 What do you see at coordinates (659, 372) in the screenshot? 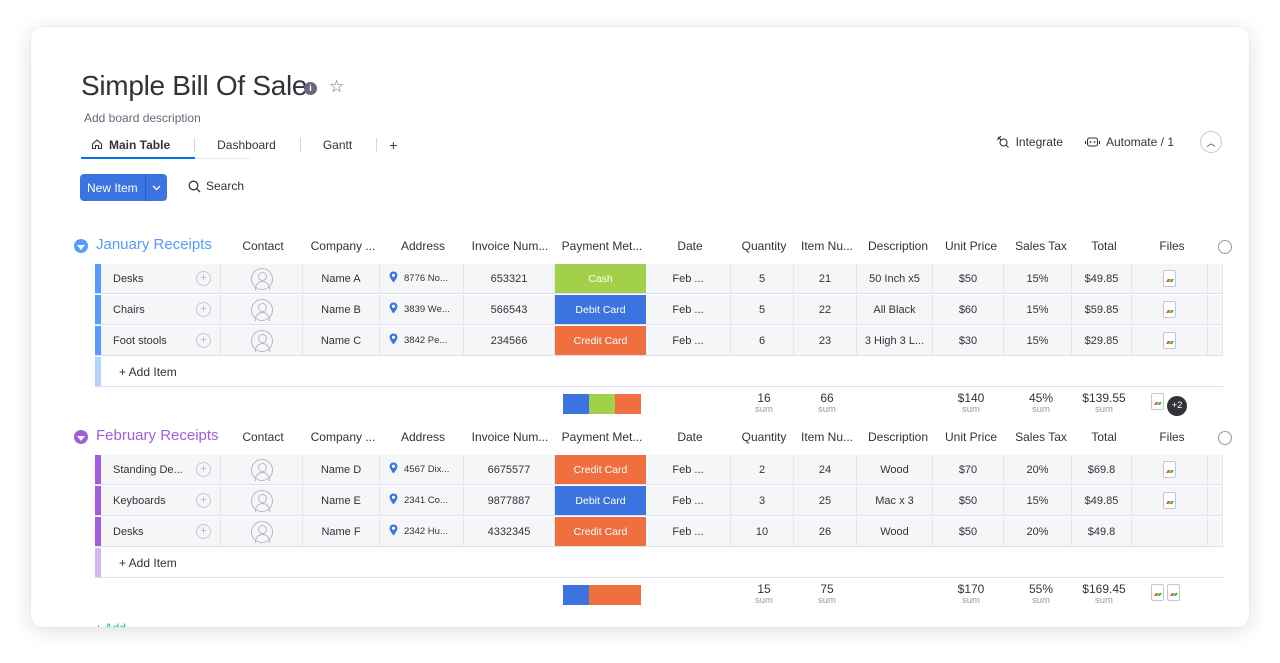
I see `add-item-row: + Add Item` at bounding box center [659, 372].